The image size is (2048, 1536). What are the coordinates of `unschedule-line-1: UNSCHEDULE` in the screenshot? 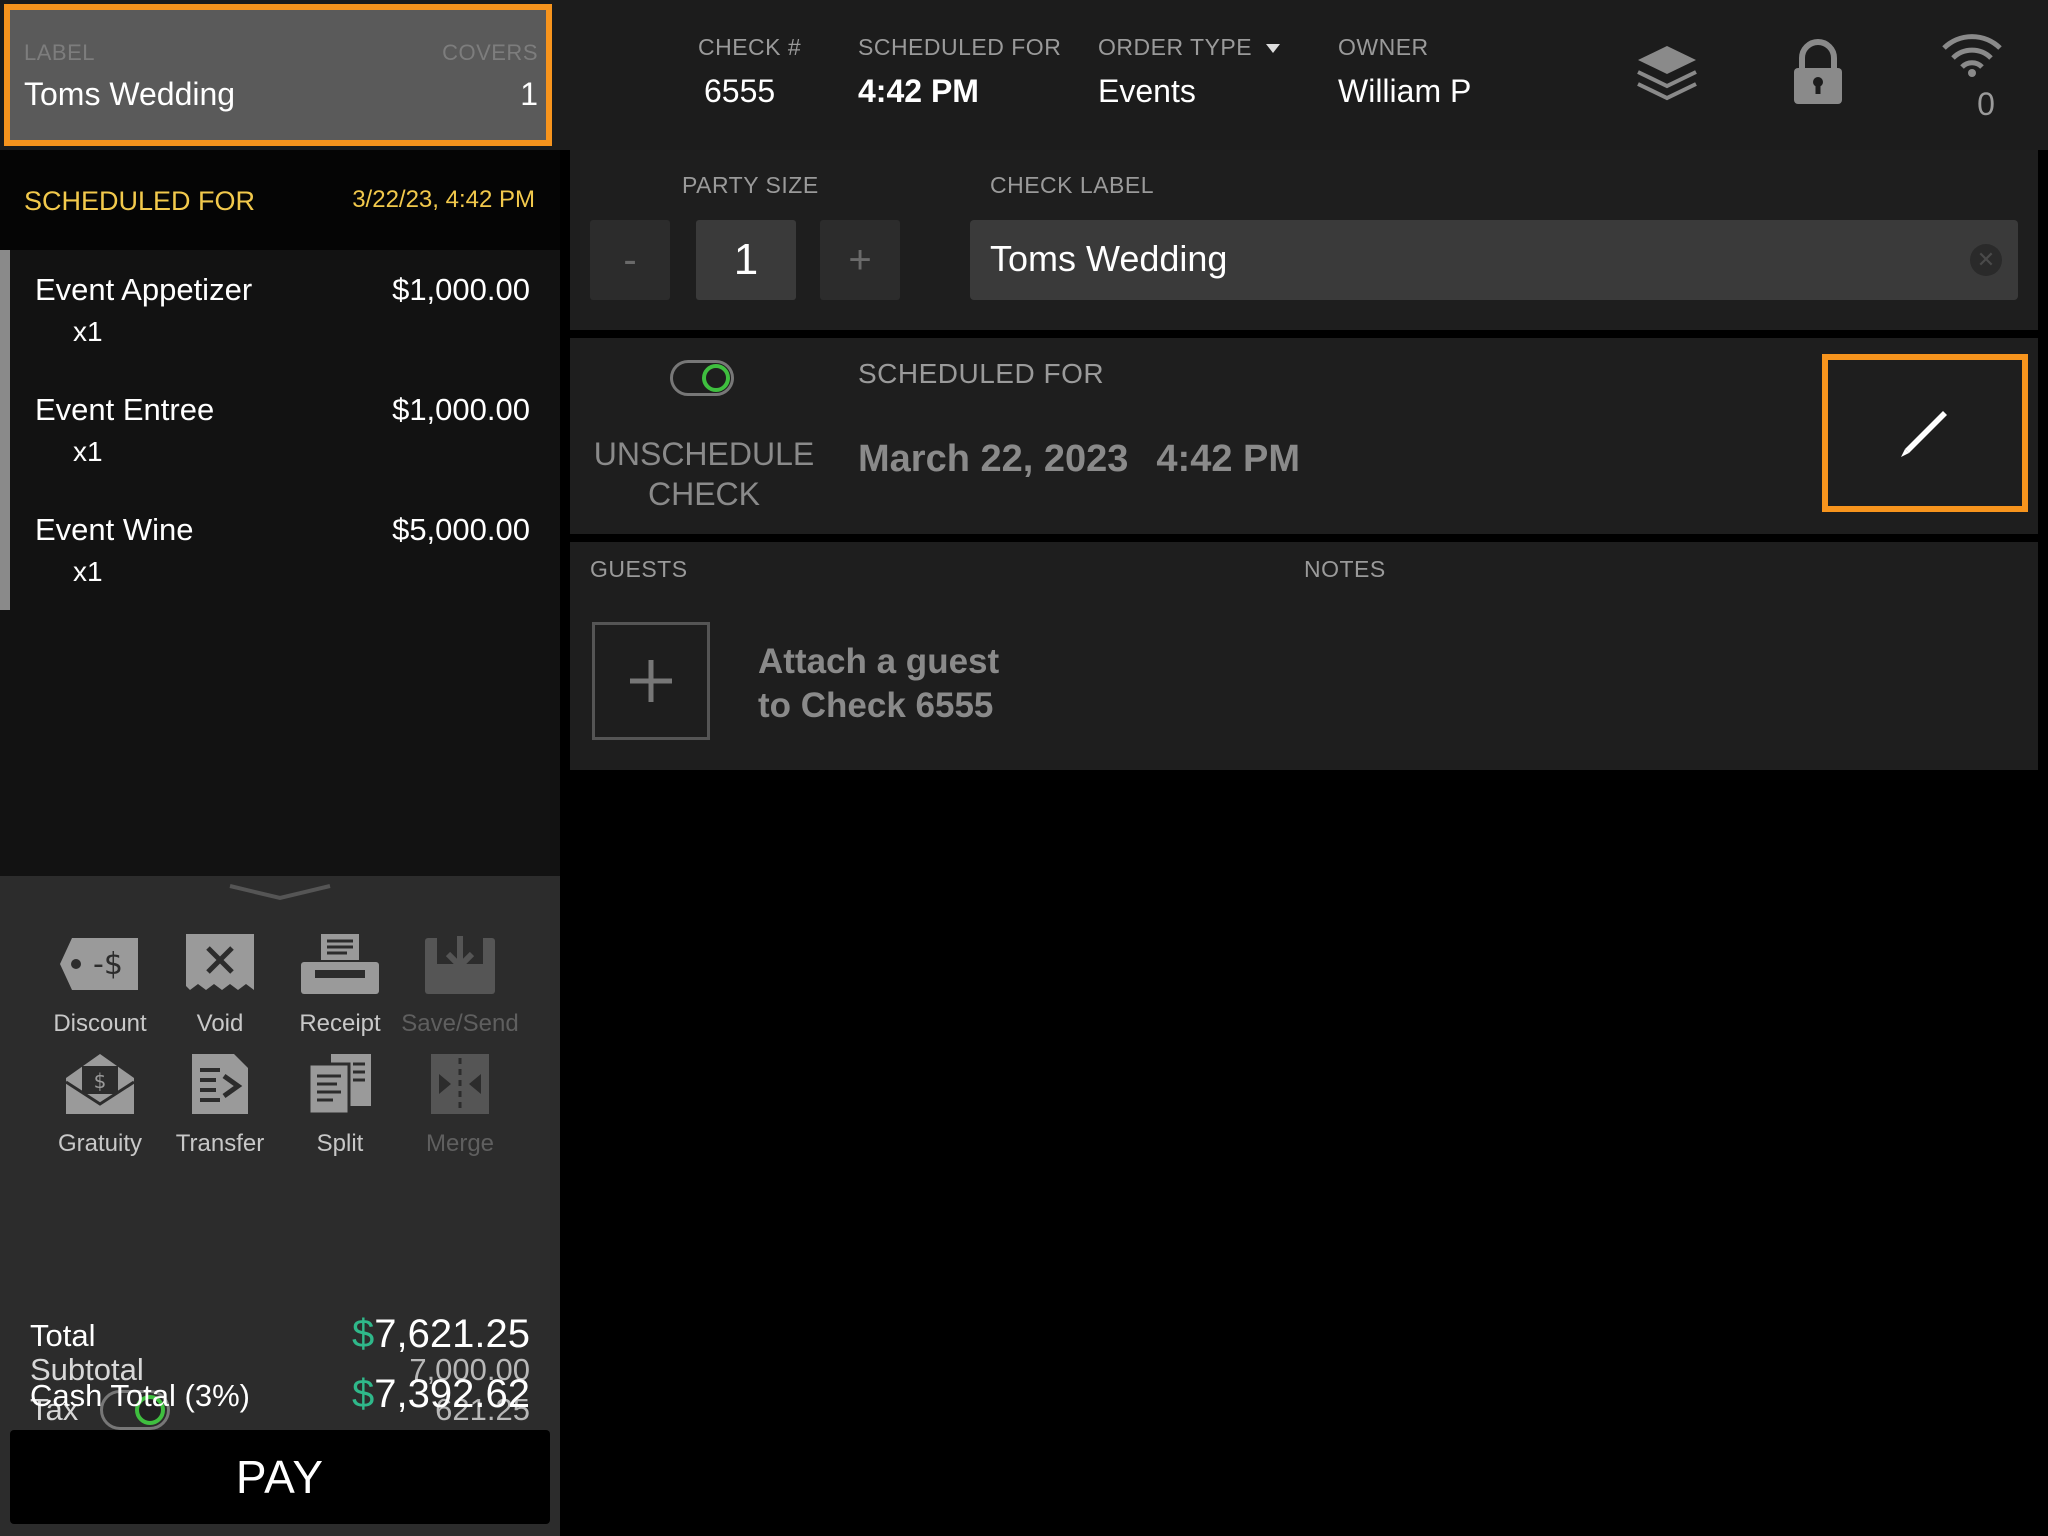 It's located at (704, 454).